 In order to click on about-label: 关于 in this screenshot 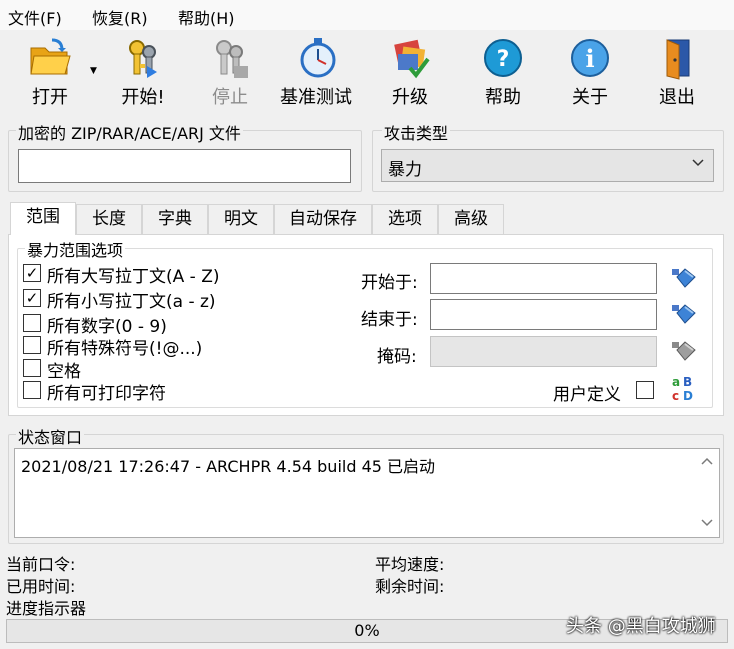, I will do `click(590, 97)`.